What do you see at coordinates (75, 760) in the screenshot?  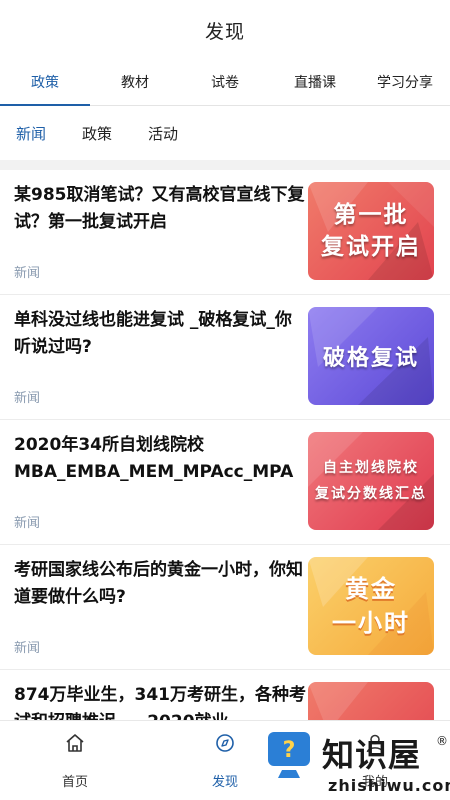 I see `nav-home: 首页` at bounding box center [75, 760].